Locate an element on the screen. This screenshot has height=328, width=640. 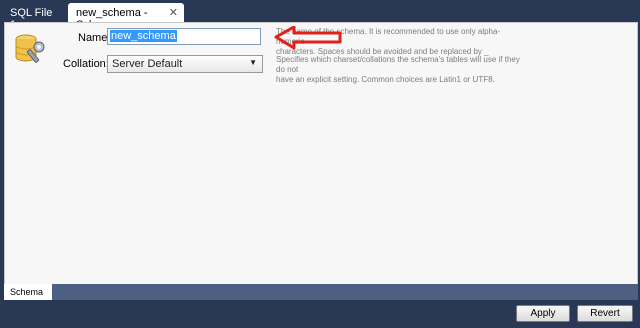
tab-schema: Schema is located at coordinates (28, 292).